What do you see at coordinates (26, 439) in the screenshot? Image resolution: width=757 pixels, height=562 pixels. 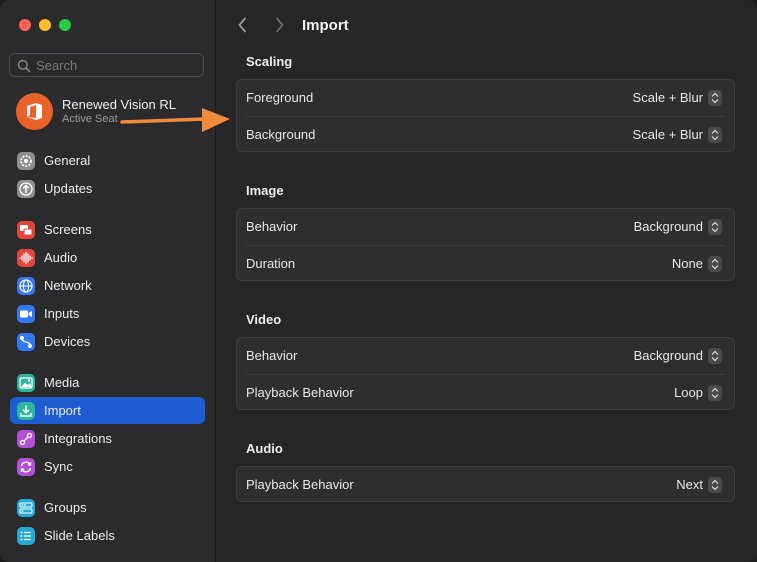 I see `integrations-icon` at bounding box center [26, 439].